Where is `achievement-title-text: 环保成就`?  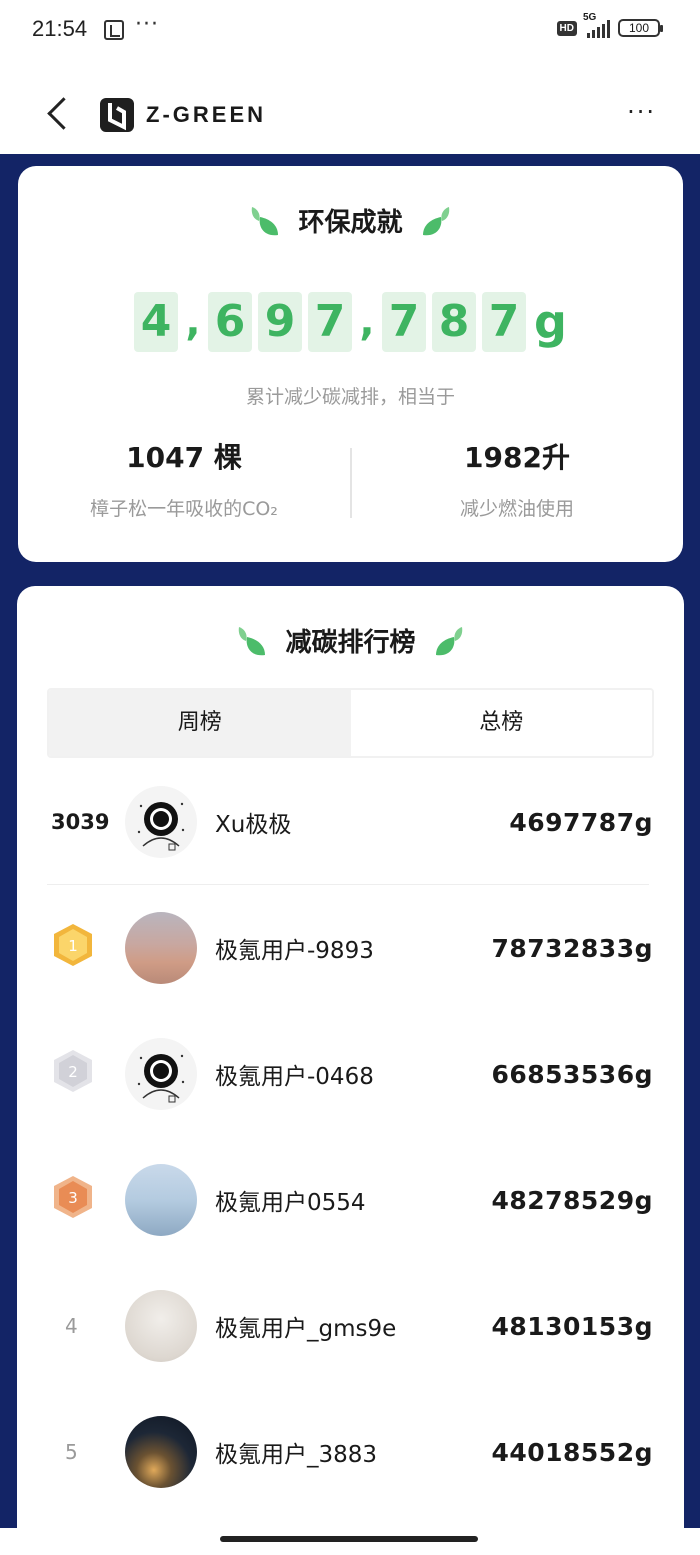 achievement-title-text: 环保成就 is located at coordinates (350, 223).